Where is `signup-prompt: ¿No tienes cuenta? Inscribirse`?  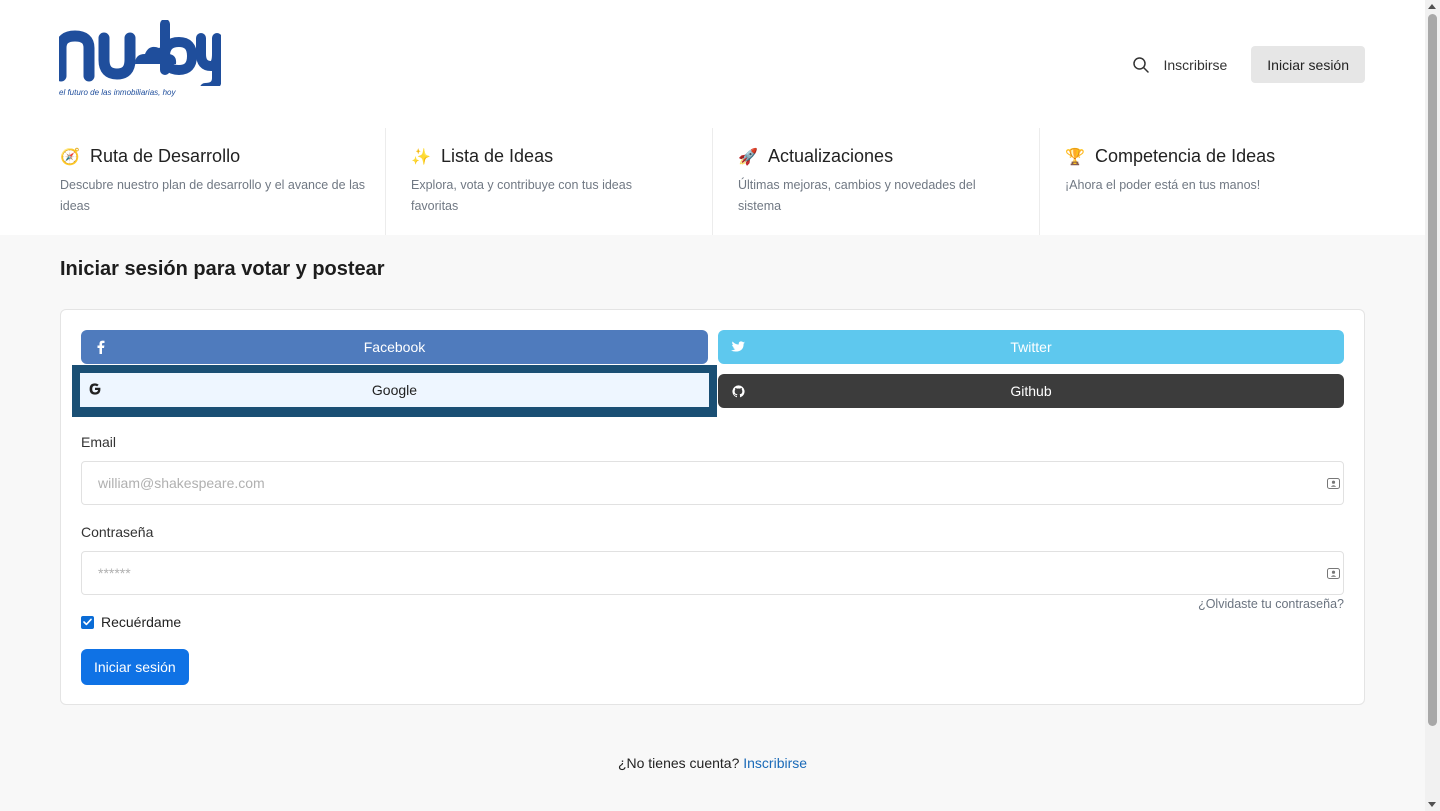
signup-prompt: ¿No tienes cuenta? Inscribirse is located at coordinates (712, 763).